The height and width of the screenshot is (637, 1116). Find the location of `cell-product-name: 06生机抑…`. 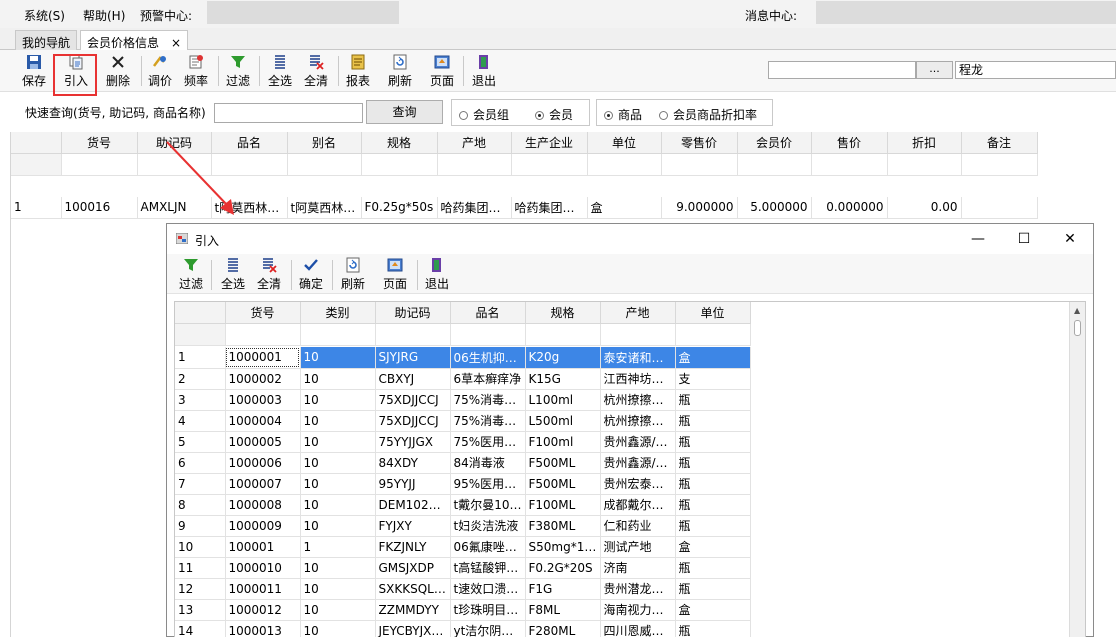

cell-product-name: 06生机抑… is located at coordinates (488, 358).